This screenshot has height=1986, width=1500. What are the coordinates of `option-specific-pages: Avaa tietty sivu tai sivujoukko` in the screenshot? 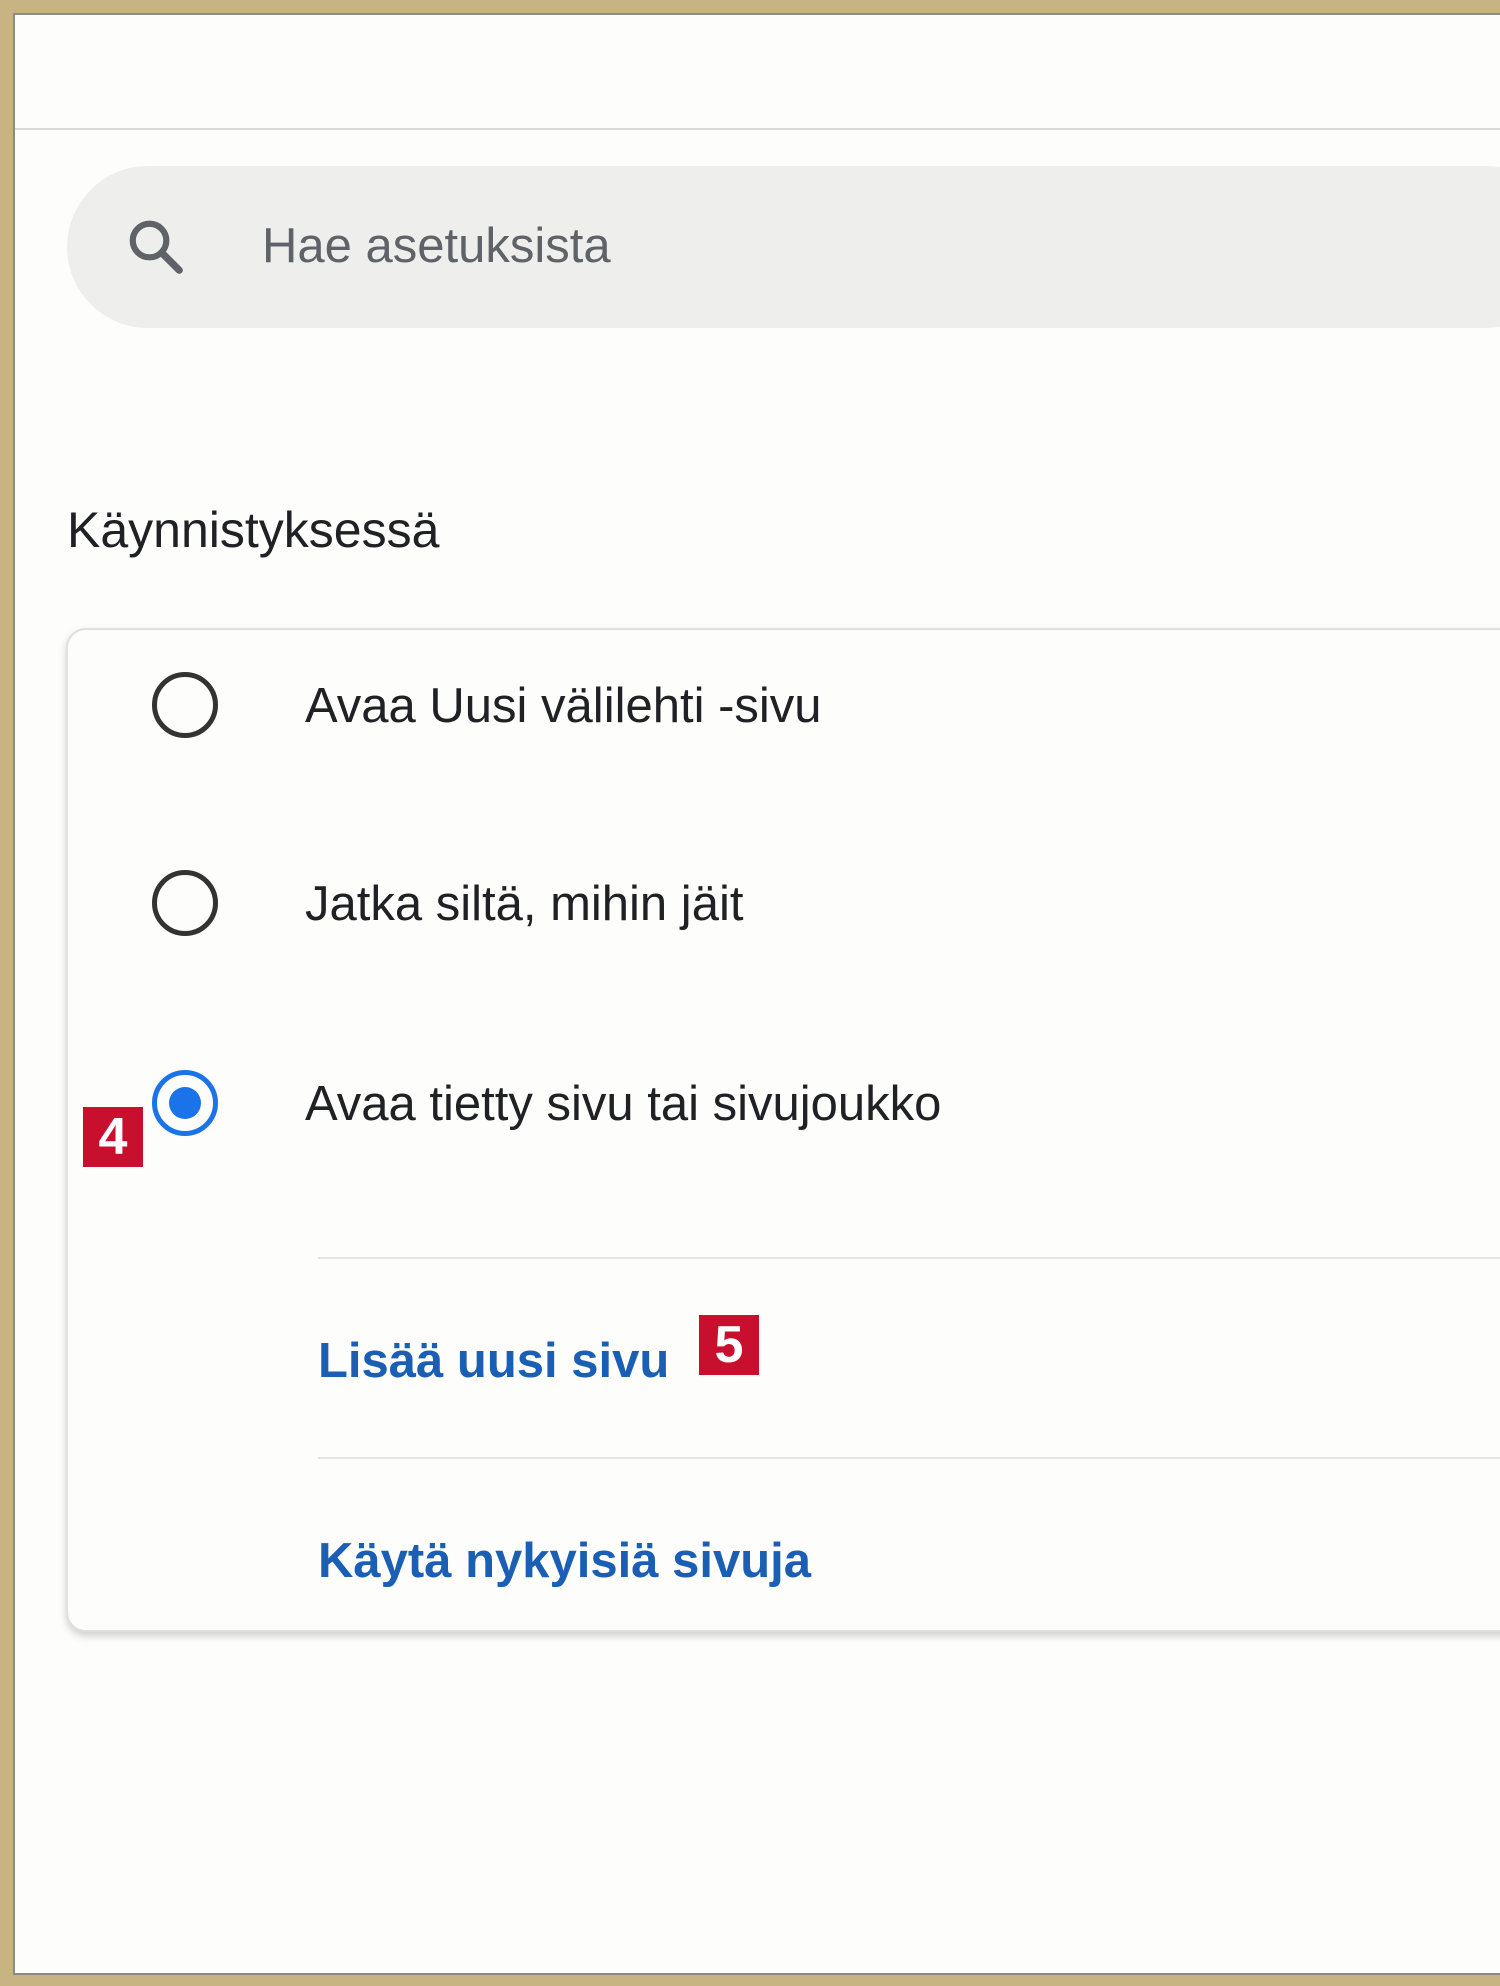 It's located at (768, 1103).